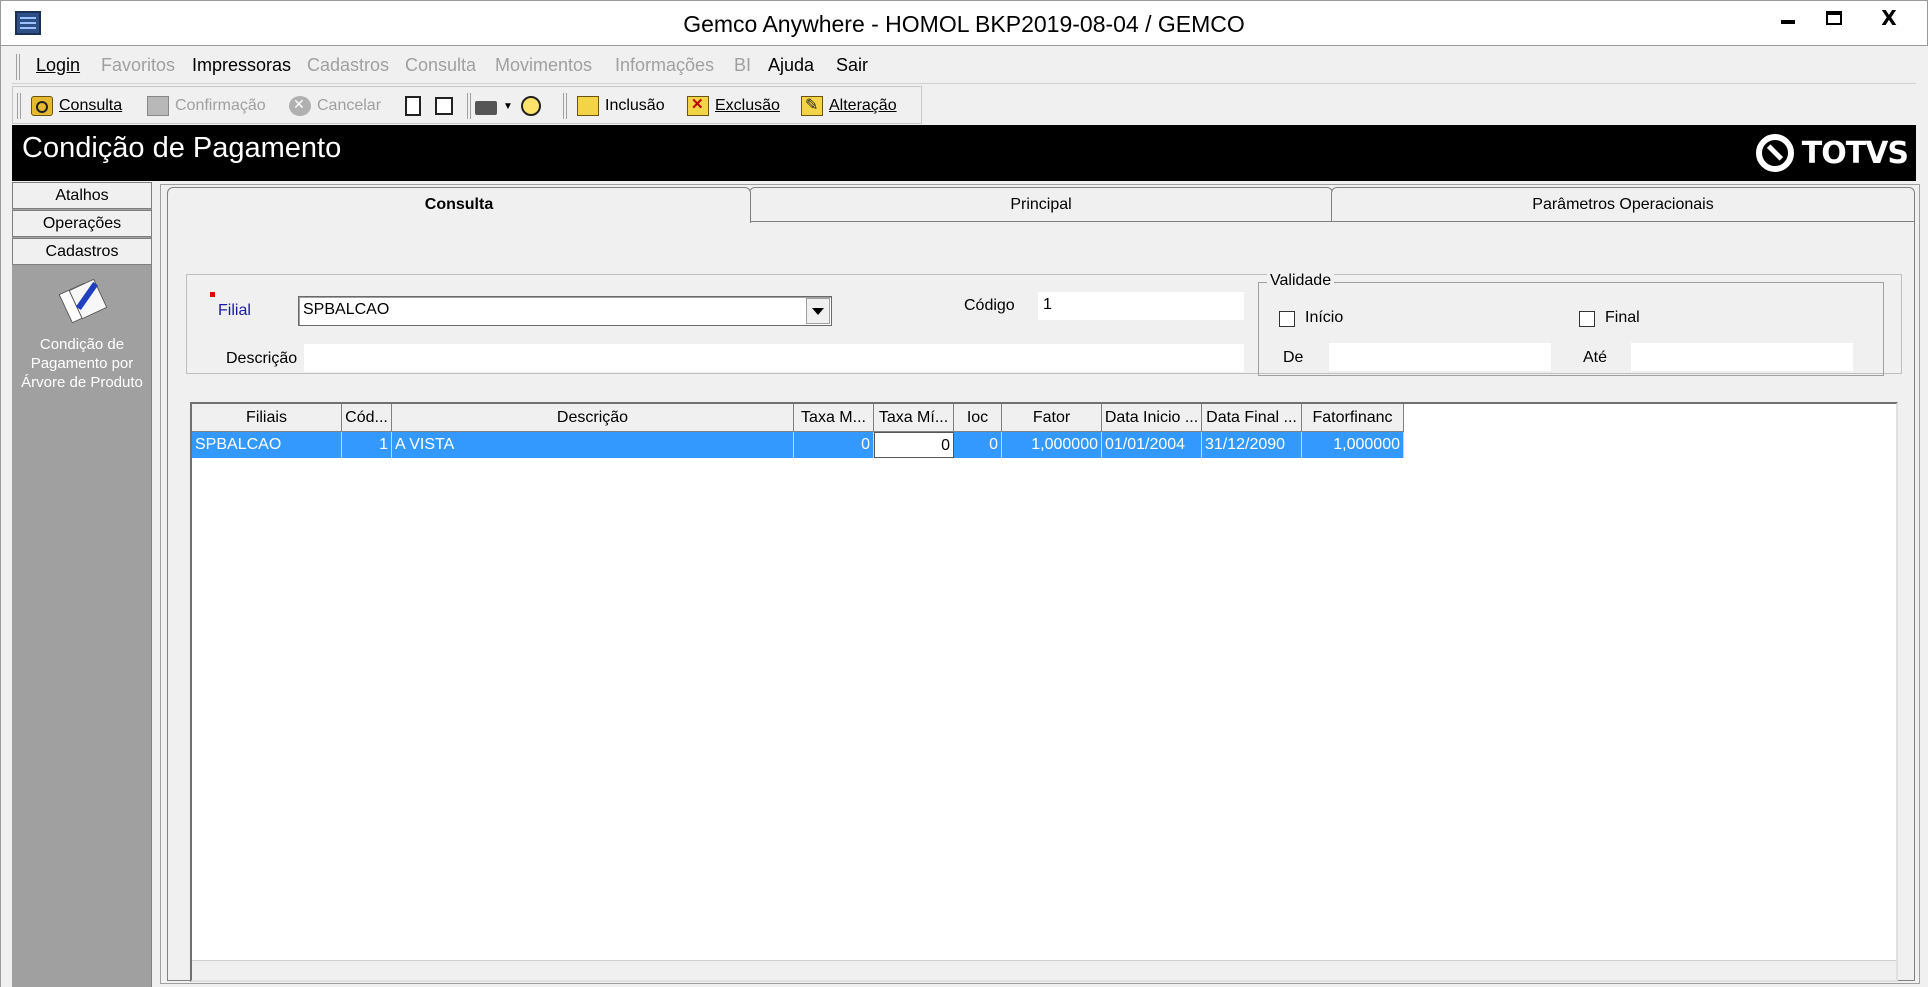 The width and height of the screenshot is (1928, 987). What do you see at coordinates (6, 516) in the screenshot?
I see `window-border` at bounding box center [6, 516].